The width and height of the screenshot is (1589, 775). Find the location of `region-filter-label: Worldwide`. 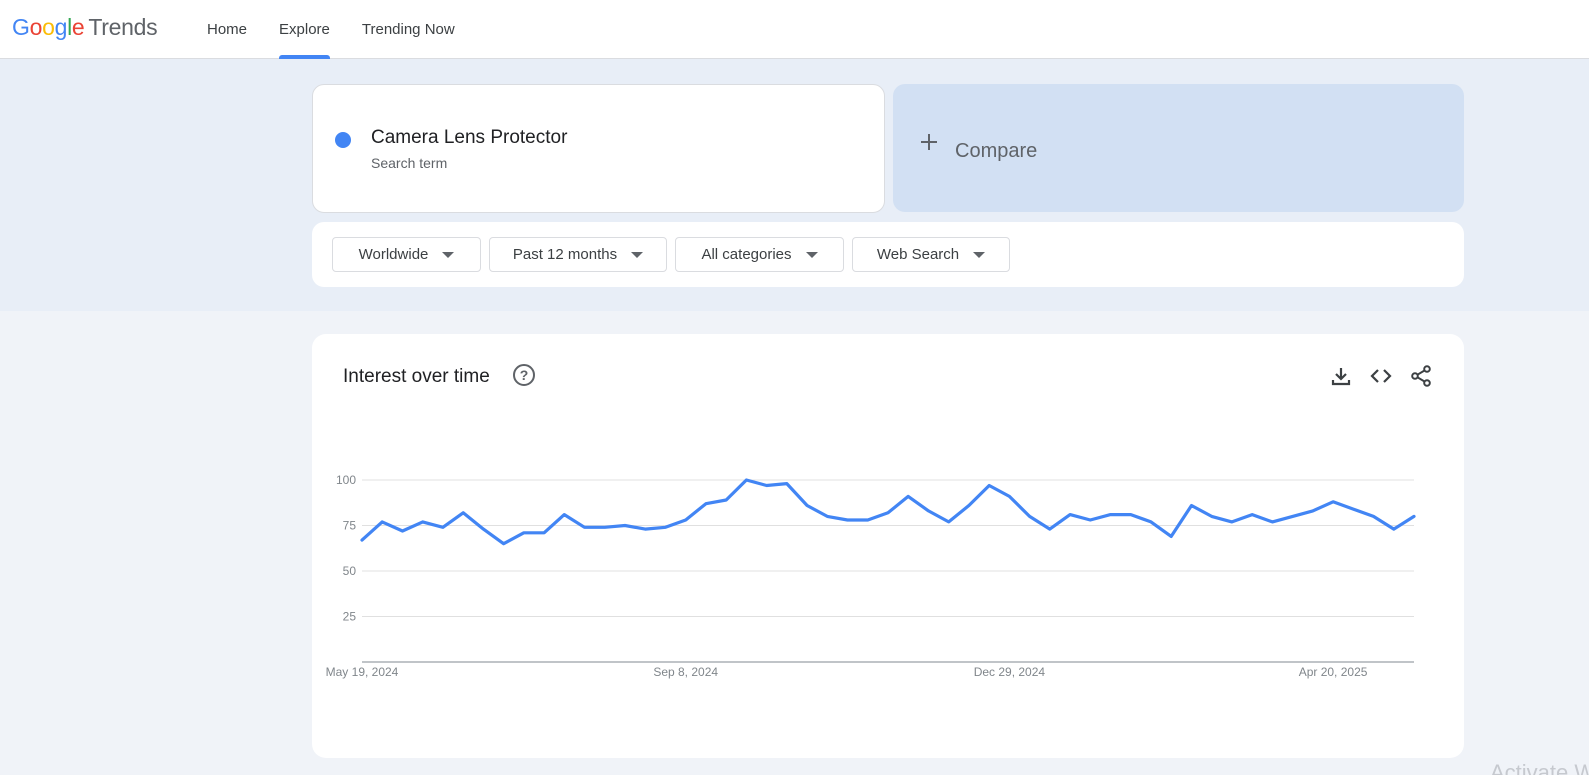

region-filter-label: Worldwide is located at coordinates (393, 254).